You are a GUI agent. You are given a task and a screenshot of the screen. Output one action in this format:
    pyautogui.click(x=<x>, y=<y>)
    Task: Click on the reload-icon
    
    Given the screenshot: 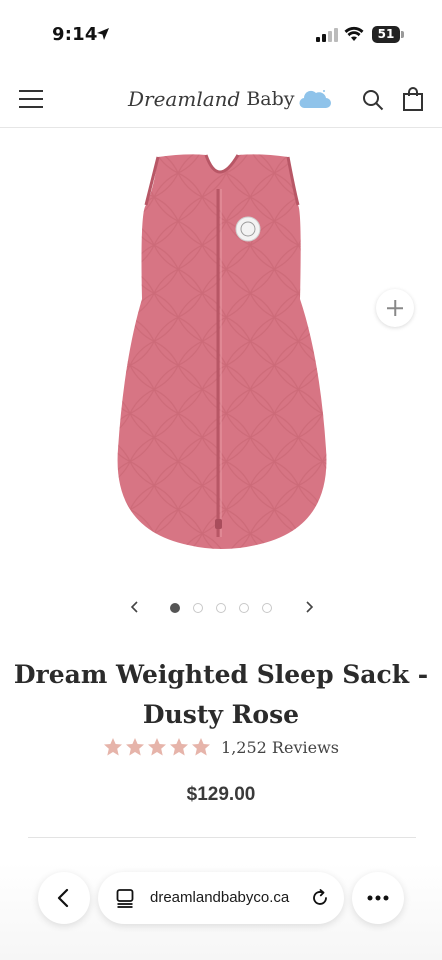 What is the action you would take?
    pyautogui.click(x=320, y=898)
    